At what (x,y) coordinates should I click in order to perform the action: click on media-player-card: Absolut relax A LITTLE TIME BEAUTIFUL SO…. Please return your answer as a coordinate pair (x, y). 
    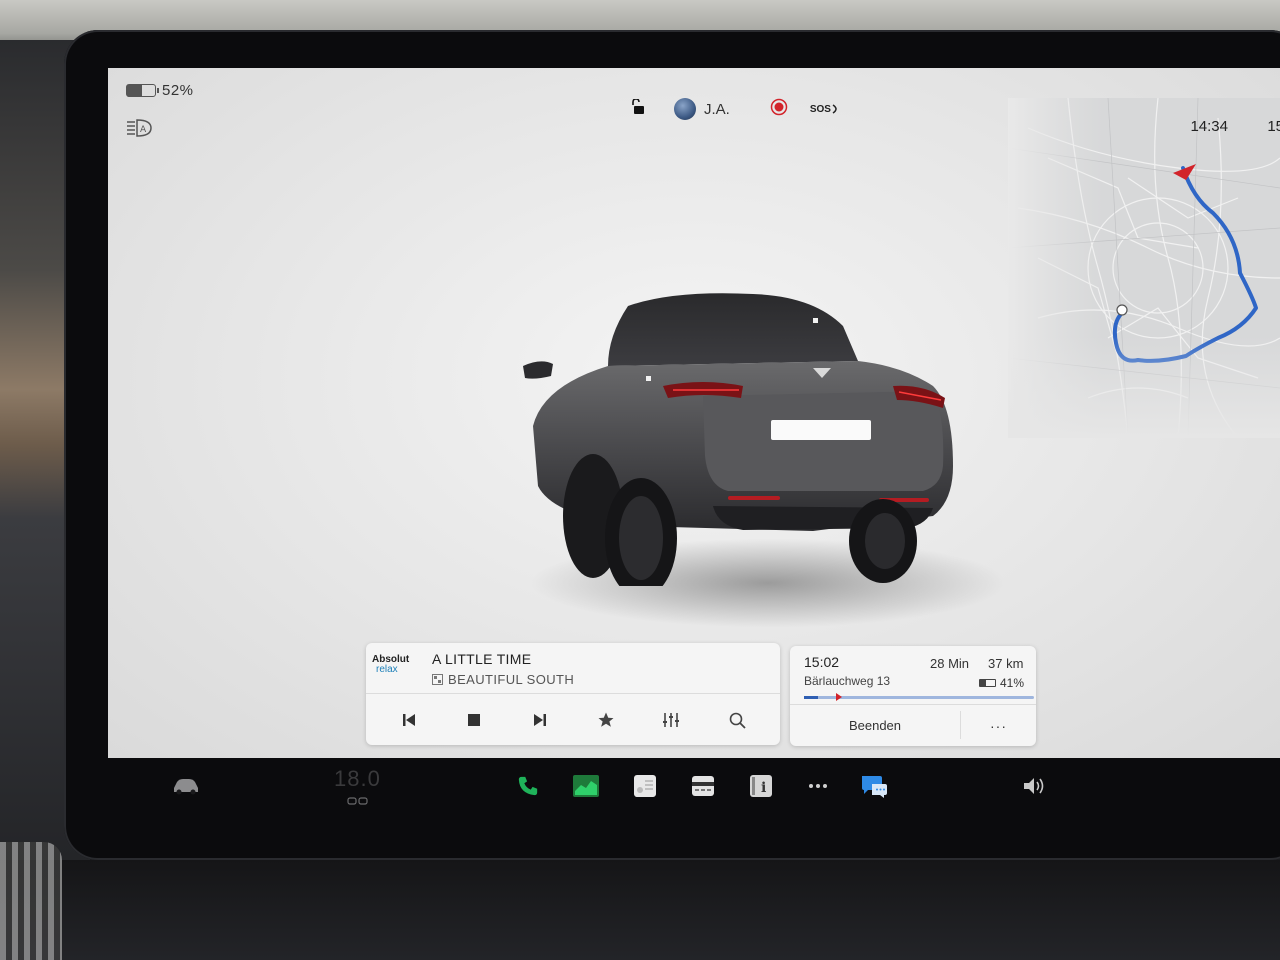
    Looking at the image, I should click on (573, 694).